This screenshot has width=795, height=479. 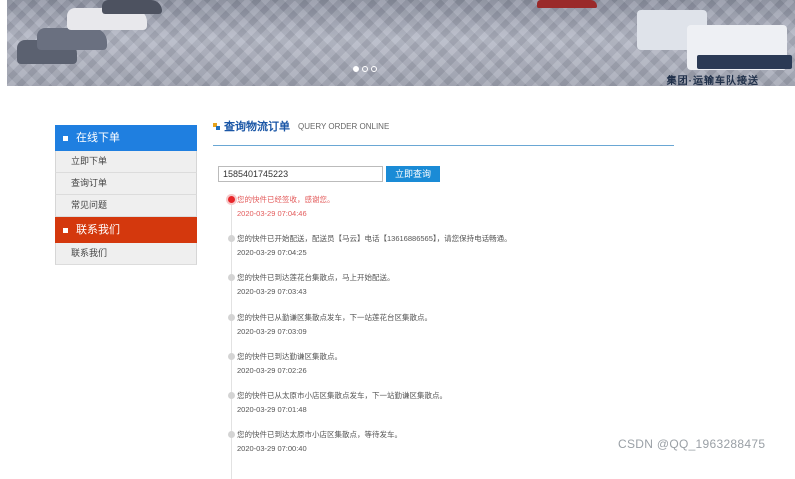 What do you see at coordinates (342, 395) in the screenshot?
I see `timeline-message: 您的快件已从太原市小店区集散点发车，下一站勤谦区集散点。` at bounding box center [342, 395].